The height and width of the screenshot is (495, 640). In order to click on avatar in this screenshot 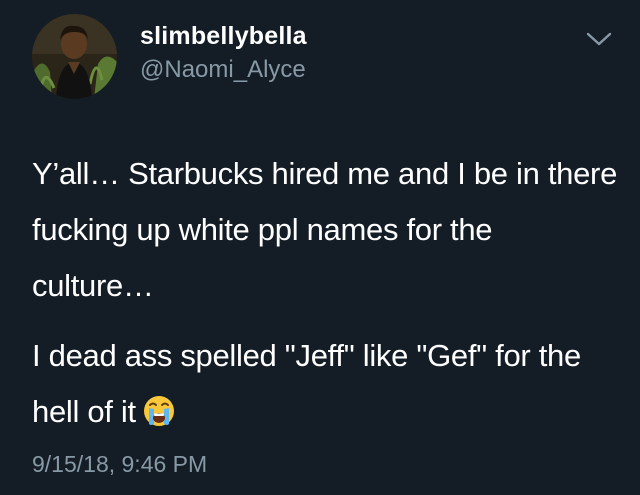, I will do `click(74, 56)`.